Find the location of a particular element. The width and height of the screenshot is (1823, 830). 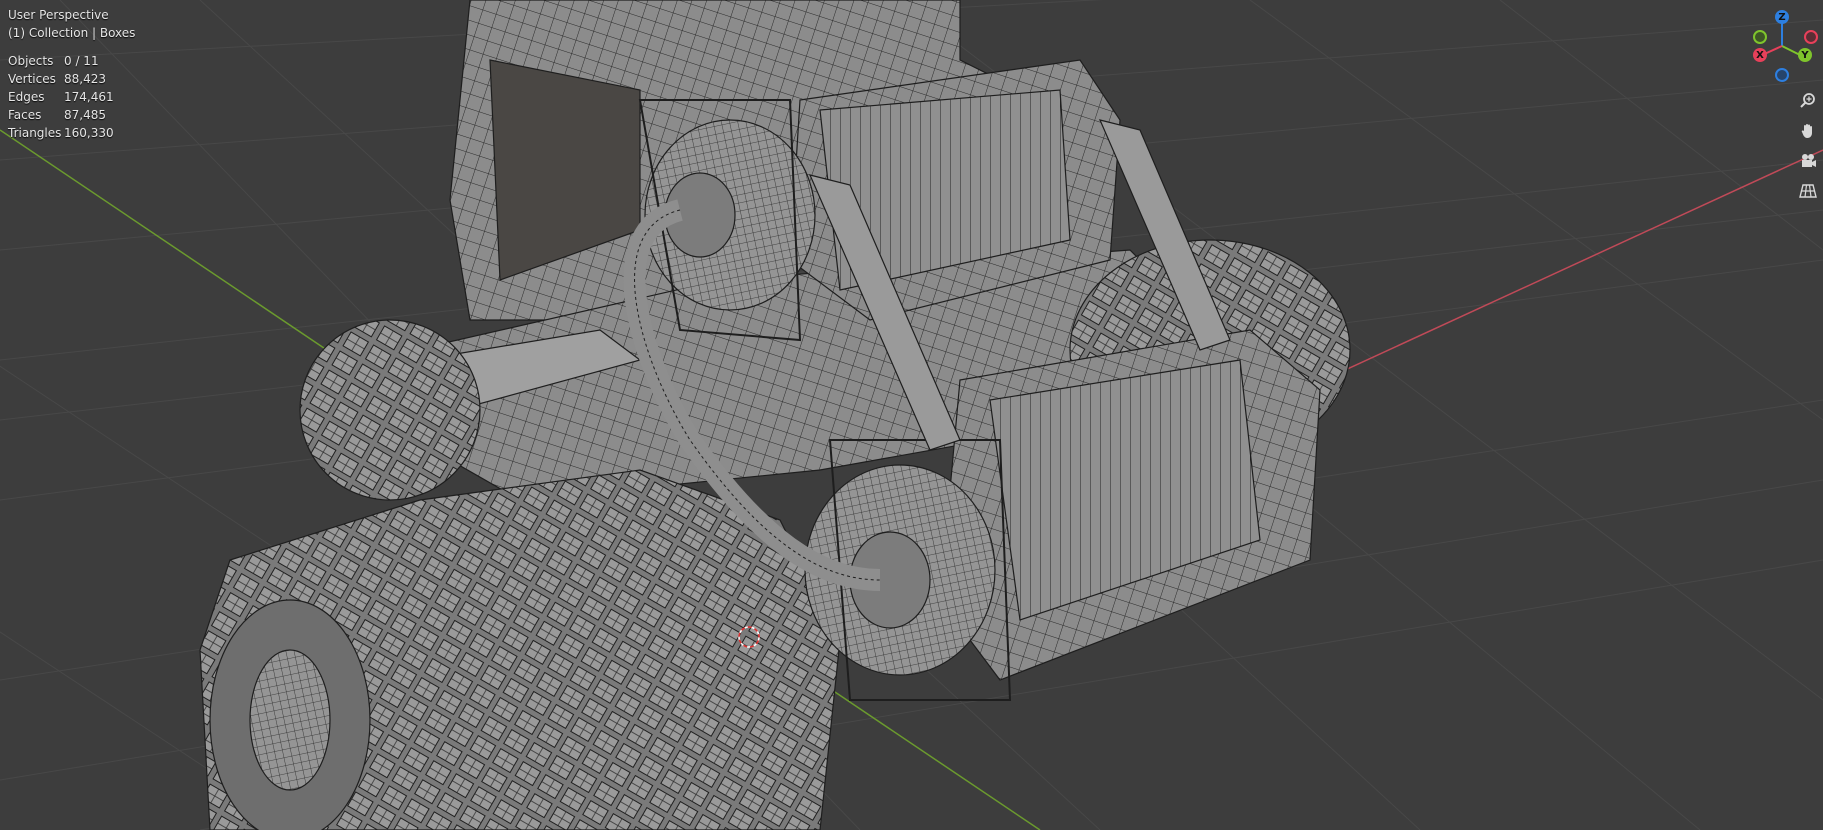

stat-row-edges: Edges 174,461 is located at coordinates (71, 97).